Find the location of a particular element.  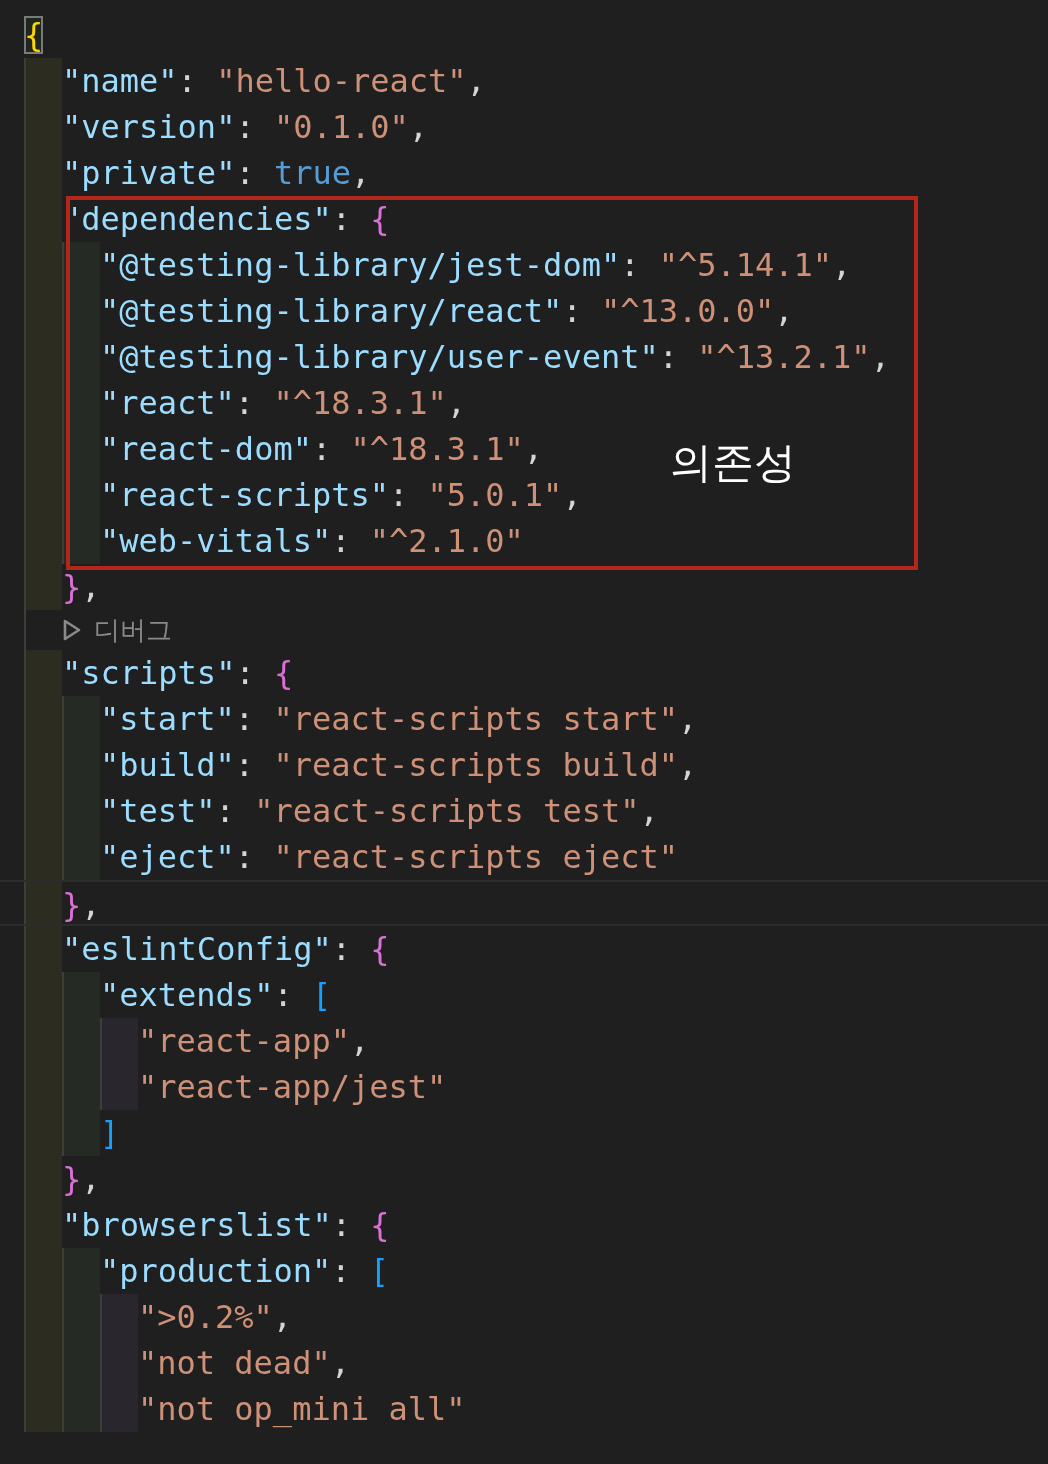

json-key: "@testing-library/react" is located at coordinates (331, 311).